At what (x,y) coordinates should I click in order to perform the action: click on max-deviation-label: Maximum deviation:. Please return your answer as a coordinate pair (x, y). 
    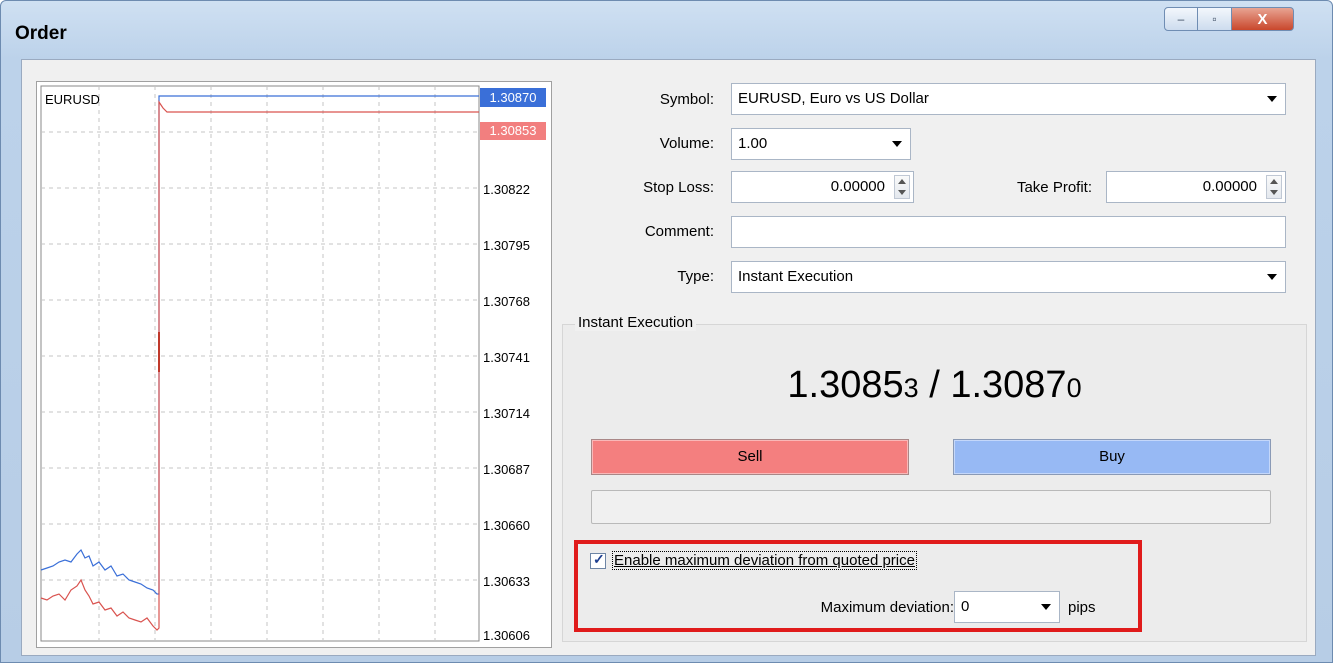
    Looking at the image, I should click on (887, 607).